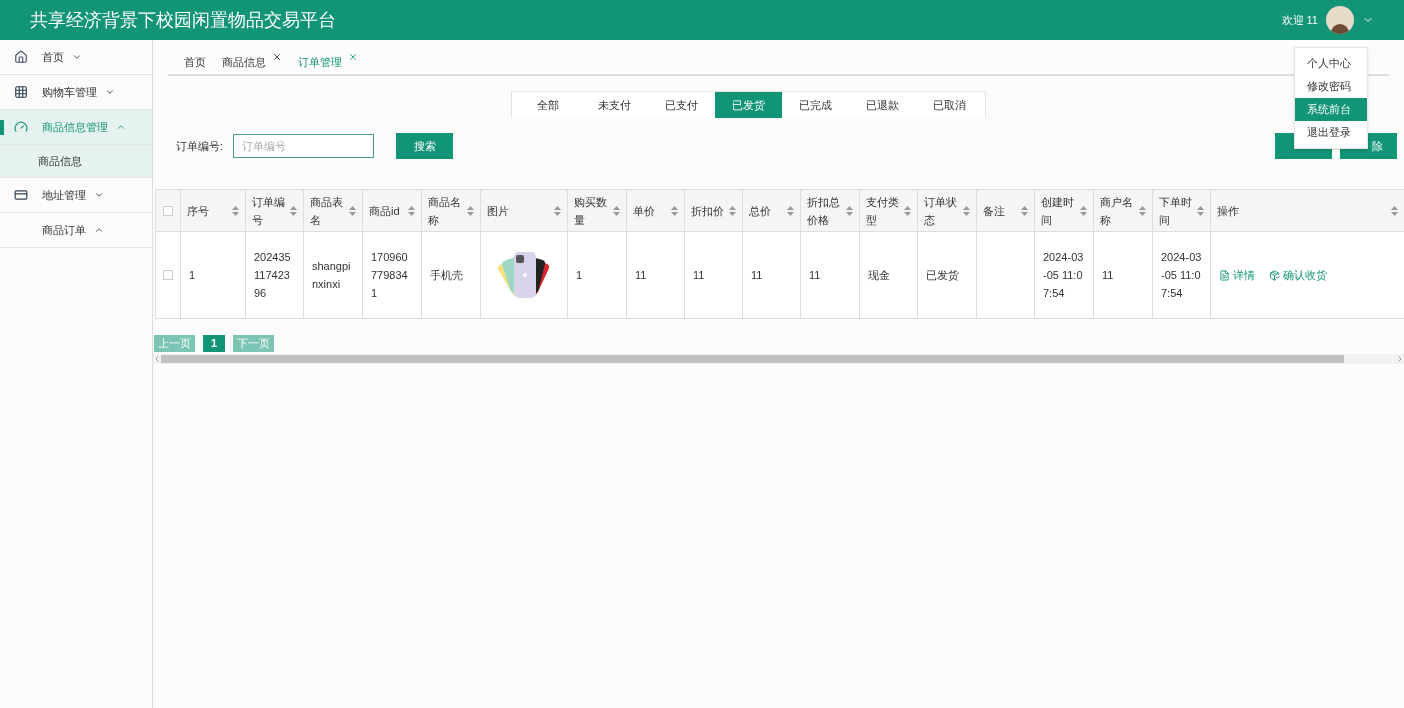  Describe the element at coordinates (332, 275) in the screenshot. I see `table-cell-text: shangpinxinxi` at that location.